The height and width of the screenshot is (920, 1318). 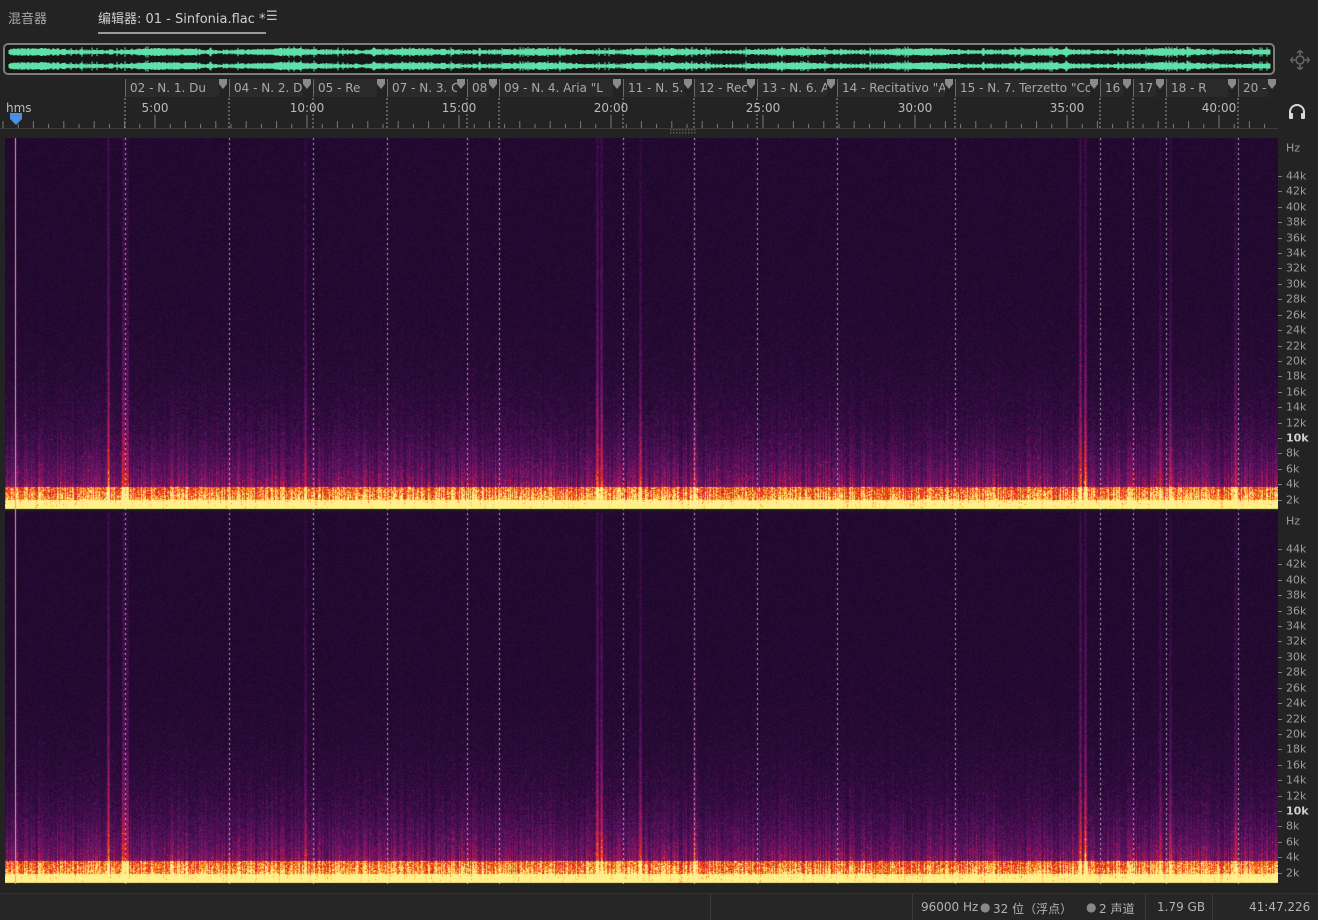 What do you see at coordinates (1296, 749) in the screenshot?
I see `frequency-tick-label: 18k` at bounding box center [1296, 749].